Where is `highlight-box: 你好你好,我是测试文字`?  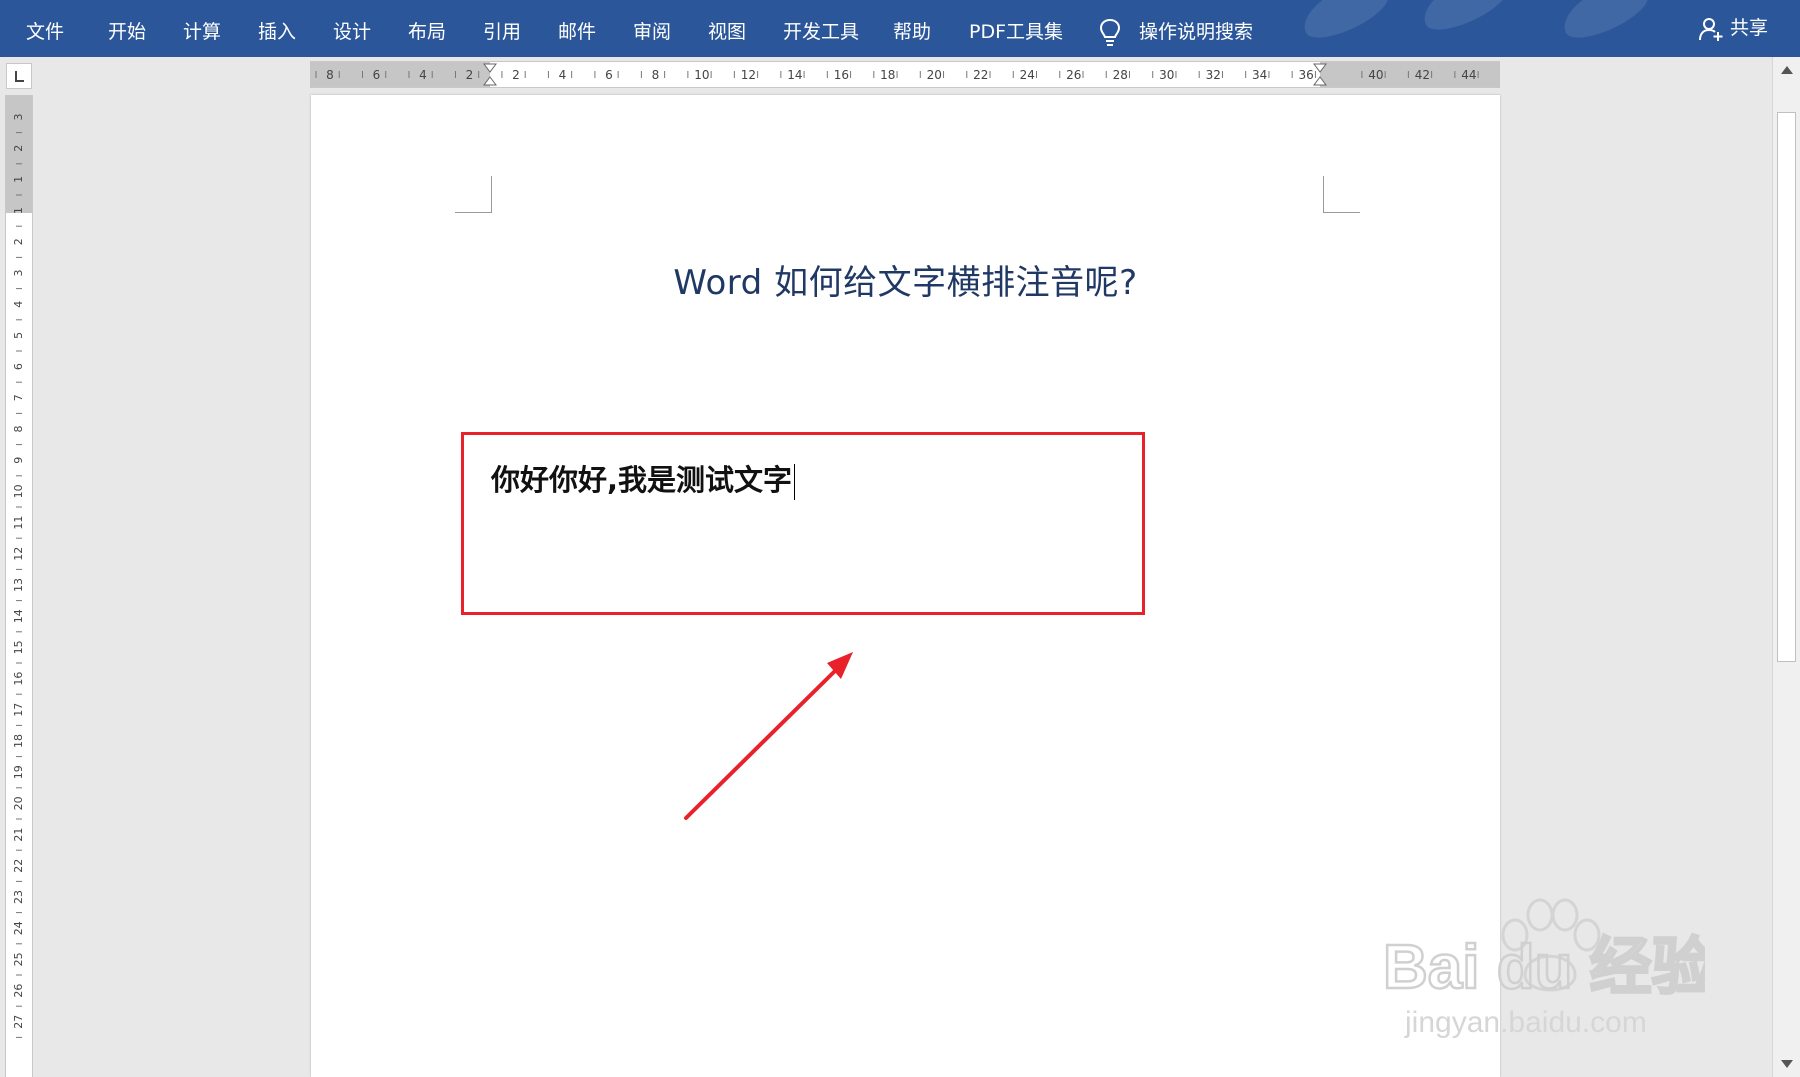 highlight-box: 你好你好,我是测试文字 is located at coordinates (803, 523).